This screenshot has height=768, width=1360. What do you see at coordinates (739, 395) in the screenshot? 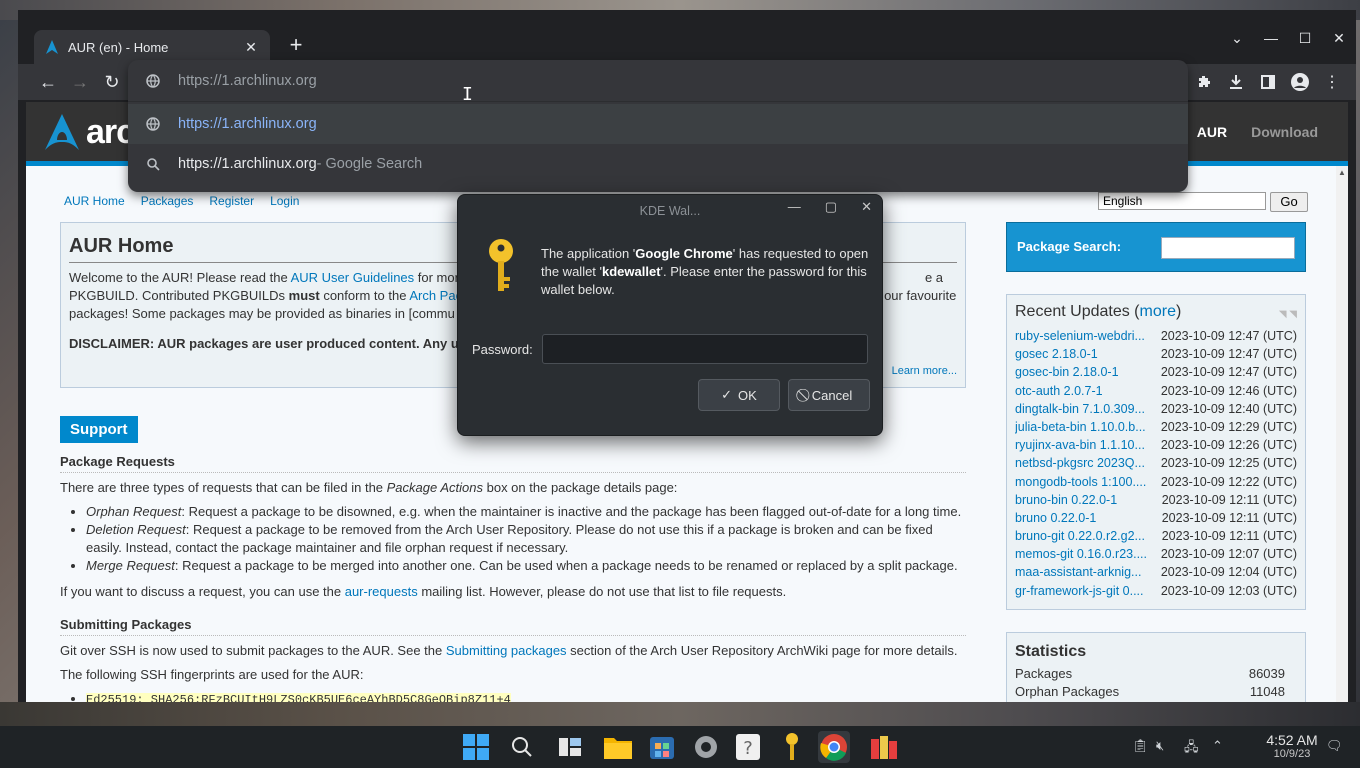
I see `ok-button: ✓ OK` at bounding box center [739, 395].